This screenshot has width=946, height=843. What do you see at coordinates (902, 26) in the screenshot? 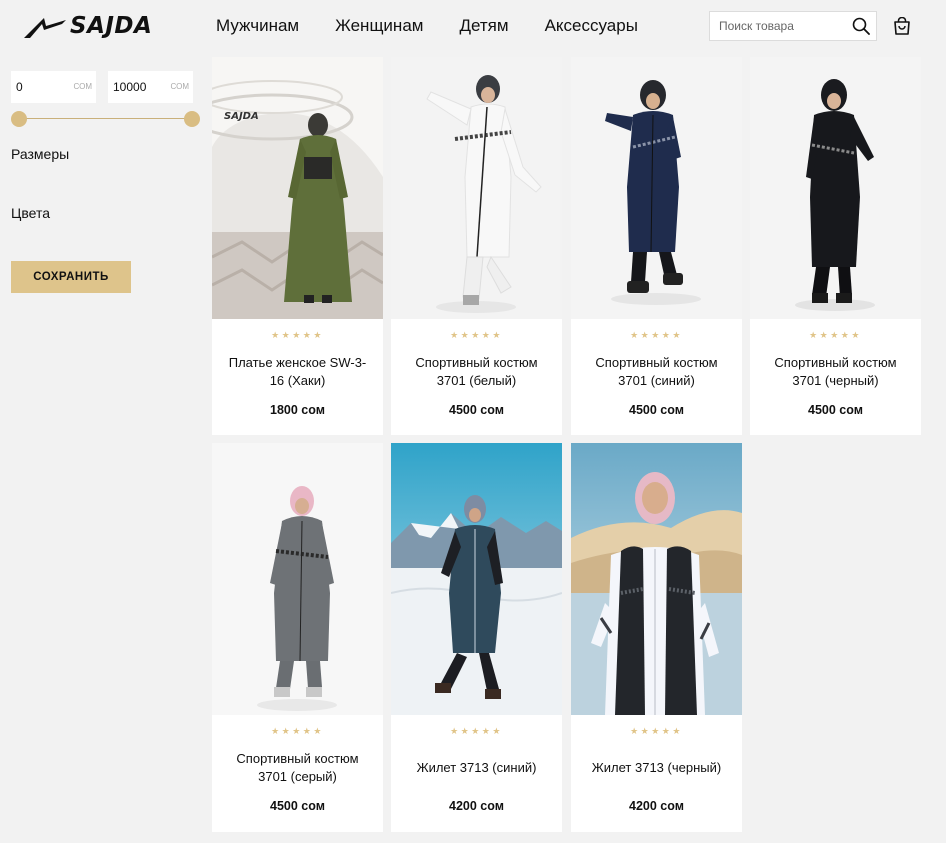
I see `cart-icon` at bounding box center [902, 26].